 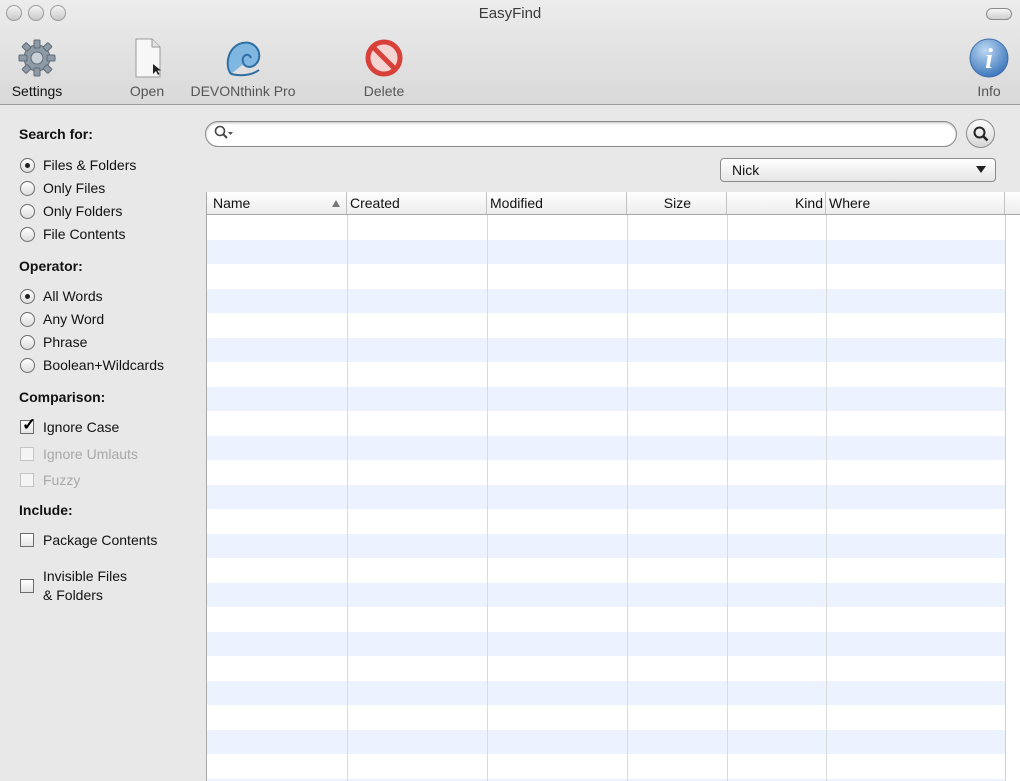 I want to click on search-input, so click(x=588, y=135).